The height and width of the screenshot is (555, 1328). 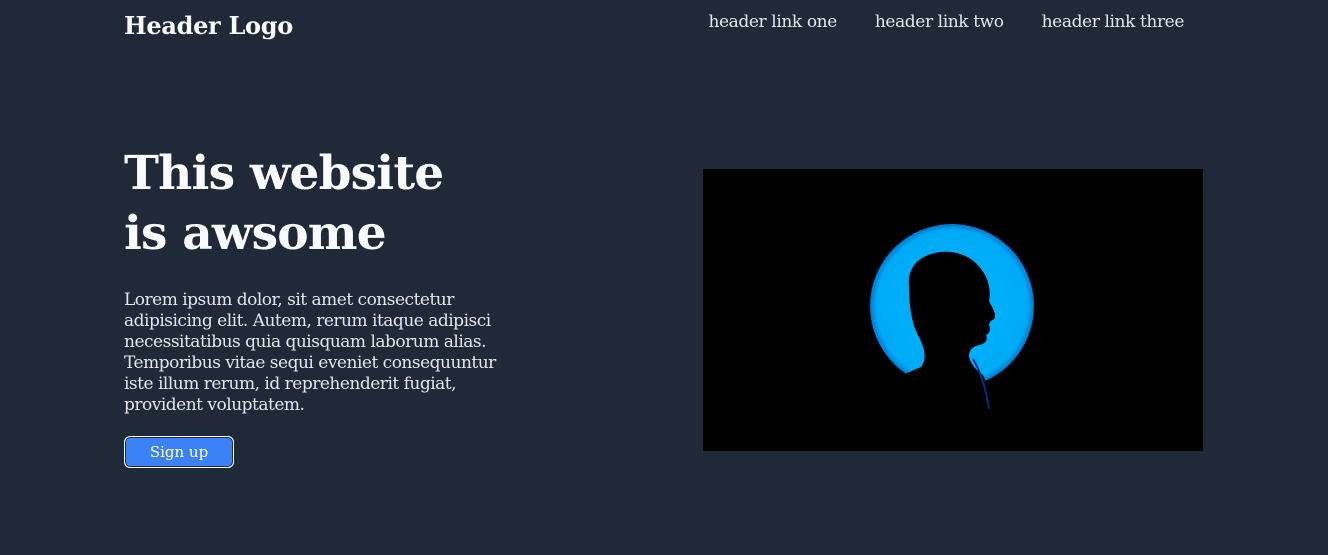 What do you see at coordinates (179, 452) in the screenshot?
I see `signup-button: Sign up` at bounding box center [179, 452].